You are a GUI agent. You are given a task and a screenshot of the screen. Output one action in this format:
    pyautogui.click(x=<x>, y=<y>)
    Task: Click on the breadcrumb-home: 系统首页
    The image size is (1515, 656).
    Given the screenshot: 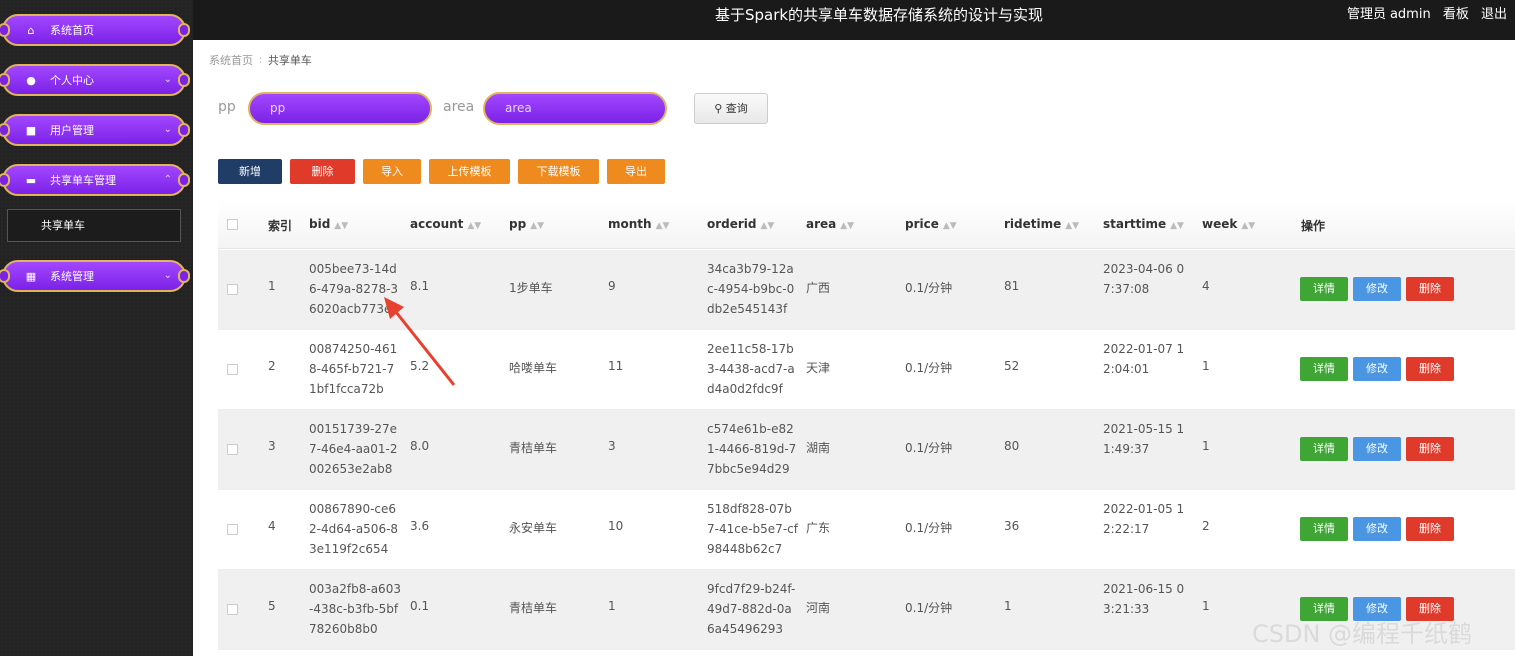 What is the action you would take?
    pyautogui.click(x=231, y=60)
    